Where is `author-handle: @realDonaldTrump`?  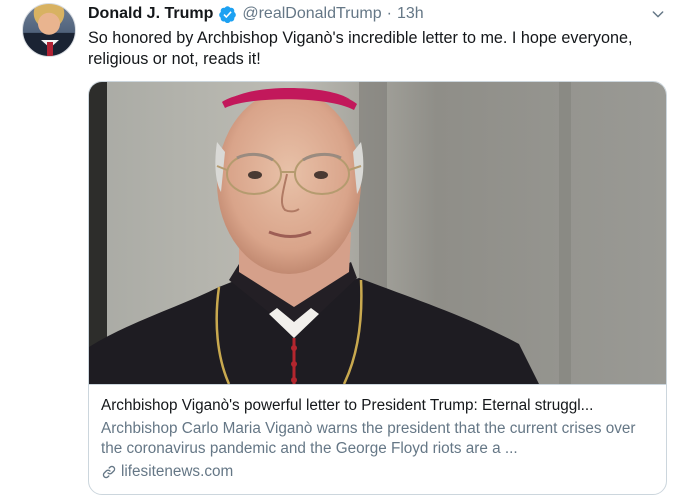
author-handle: @realDonaldTrump is located at coordinates (311, 14).